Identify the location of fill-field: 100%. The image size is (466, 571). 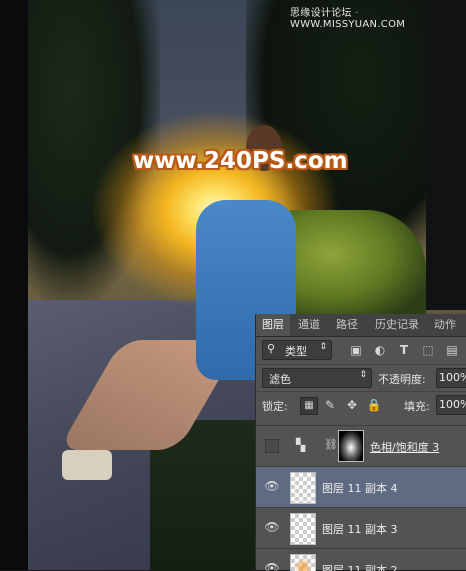
(451, 405).